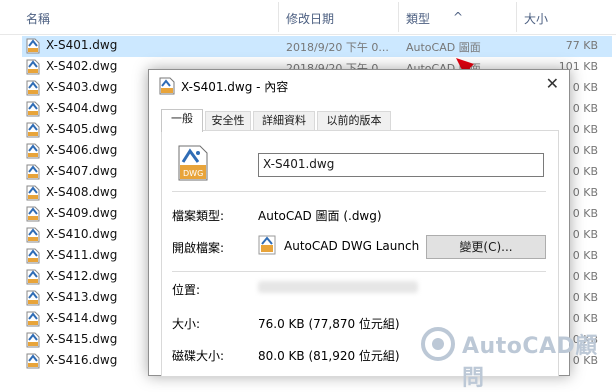 The width and height of the screenshot is (616, 392). Describe the element at coordinates (320, 216) in the screenshot. I see `type-value: AutoCAD 圖面 (.dwg)` at that location.